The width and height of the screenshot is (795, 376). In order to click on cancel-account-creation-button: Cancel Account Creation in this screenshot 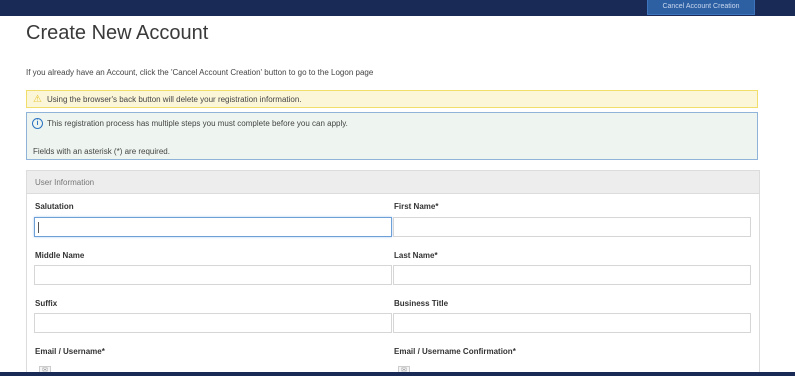, I will do `click(701, 7)`.